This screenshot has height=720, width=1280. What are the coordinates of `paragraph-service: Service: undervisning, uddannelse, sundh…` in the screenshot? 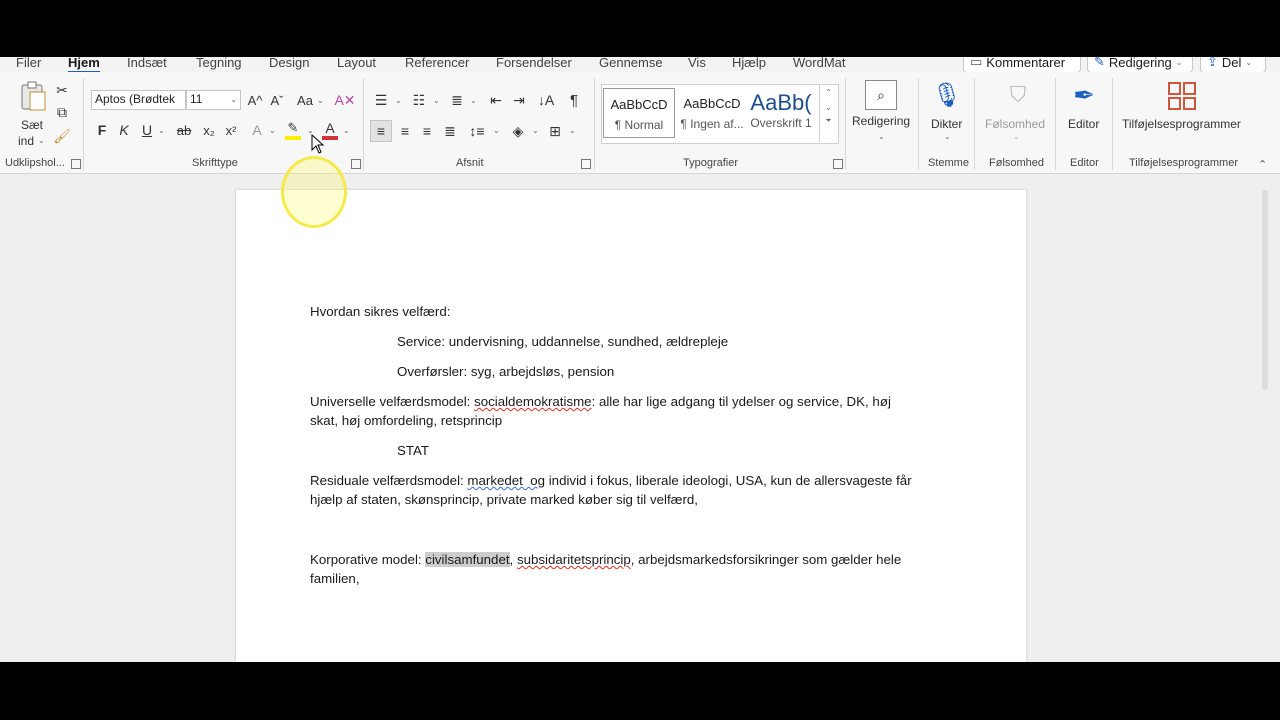 It's located at (562, 341).